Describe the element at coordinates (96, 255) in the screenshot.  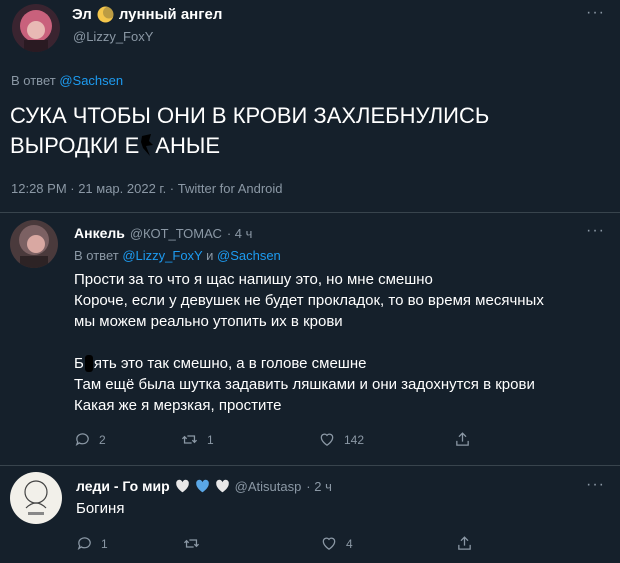
I see `reply1-reply-to-prefix: В ответ` at that location.